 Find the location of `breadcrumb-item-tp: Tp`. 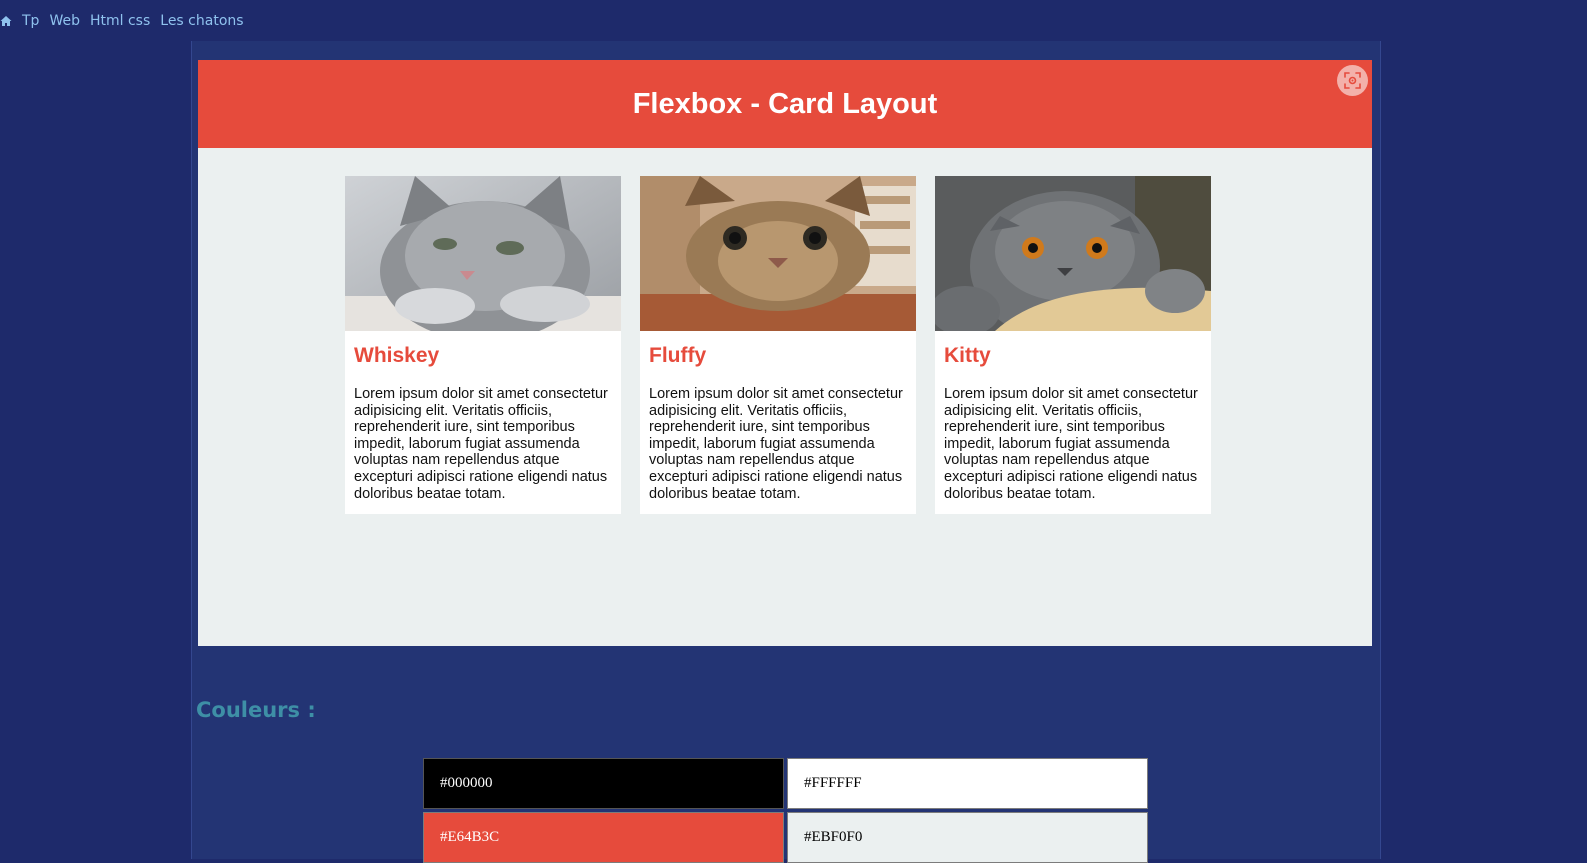

breadcrumb-item-tp: Tp is located at coordinates (30, 21).